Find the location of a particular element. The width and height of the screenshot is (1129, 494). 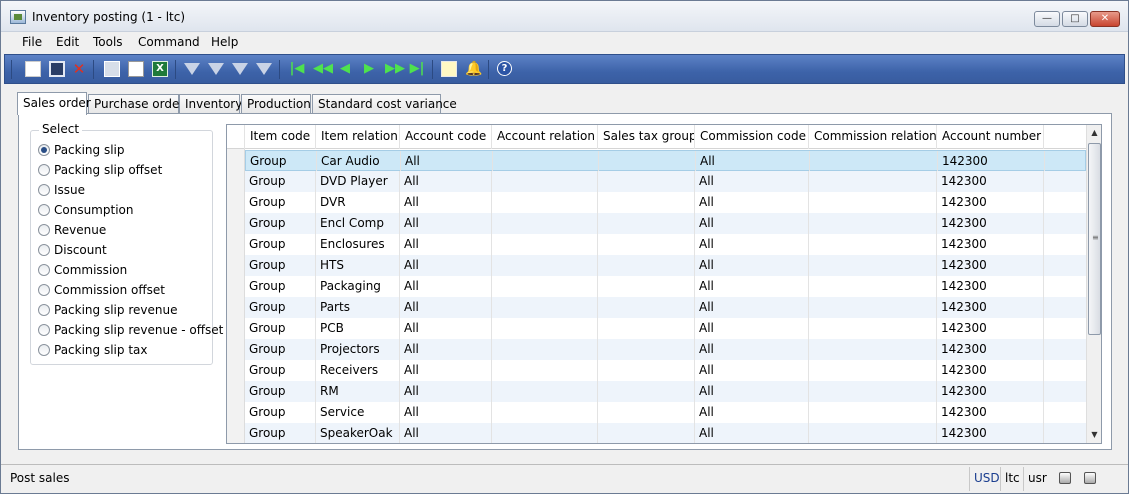

radio-option: Packing slip is located at coordinates (81, 150).